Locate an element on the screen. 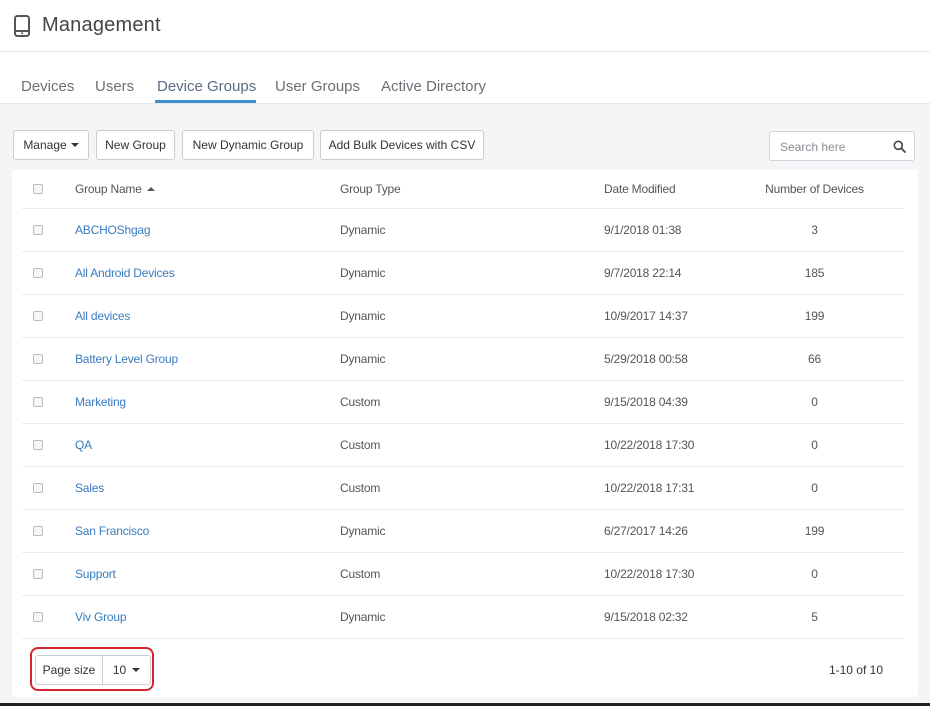  page-header: Management is located at coordinates (465, 26).